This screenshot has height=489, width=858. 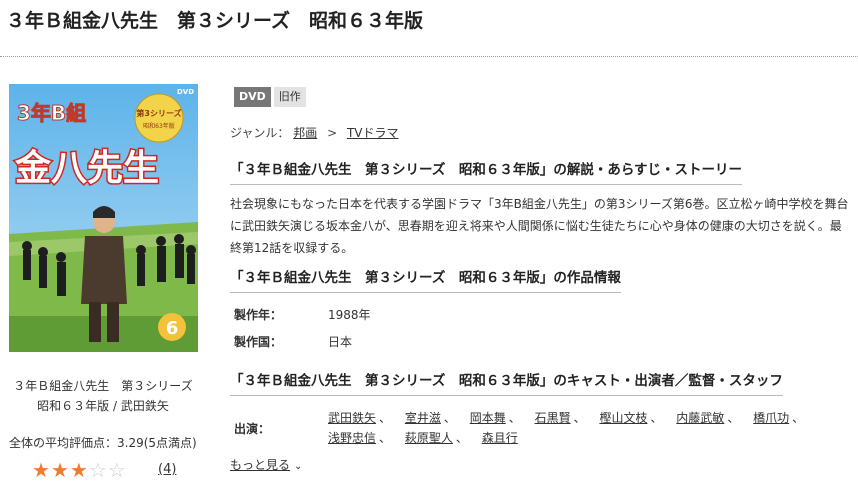 I want to click on rating-stars: ★★★☆☆, so click(x=79, y=470).